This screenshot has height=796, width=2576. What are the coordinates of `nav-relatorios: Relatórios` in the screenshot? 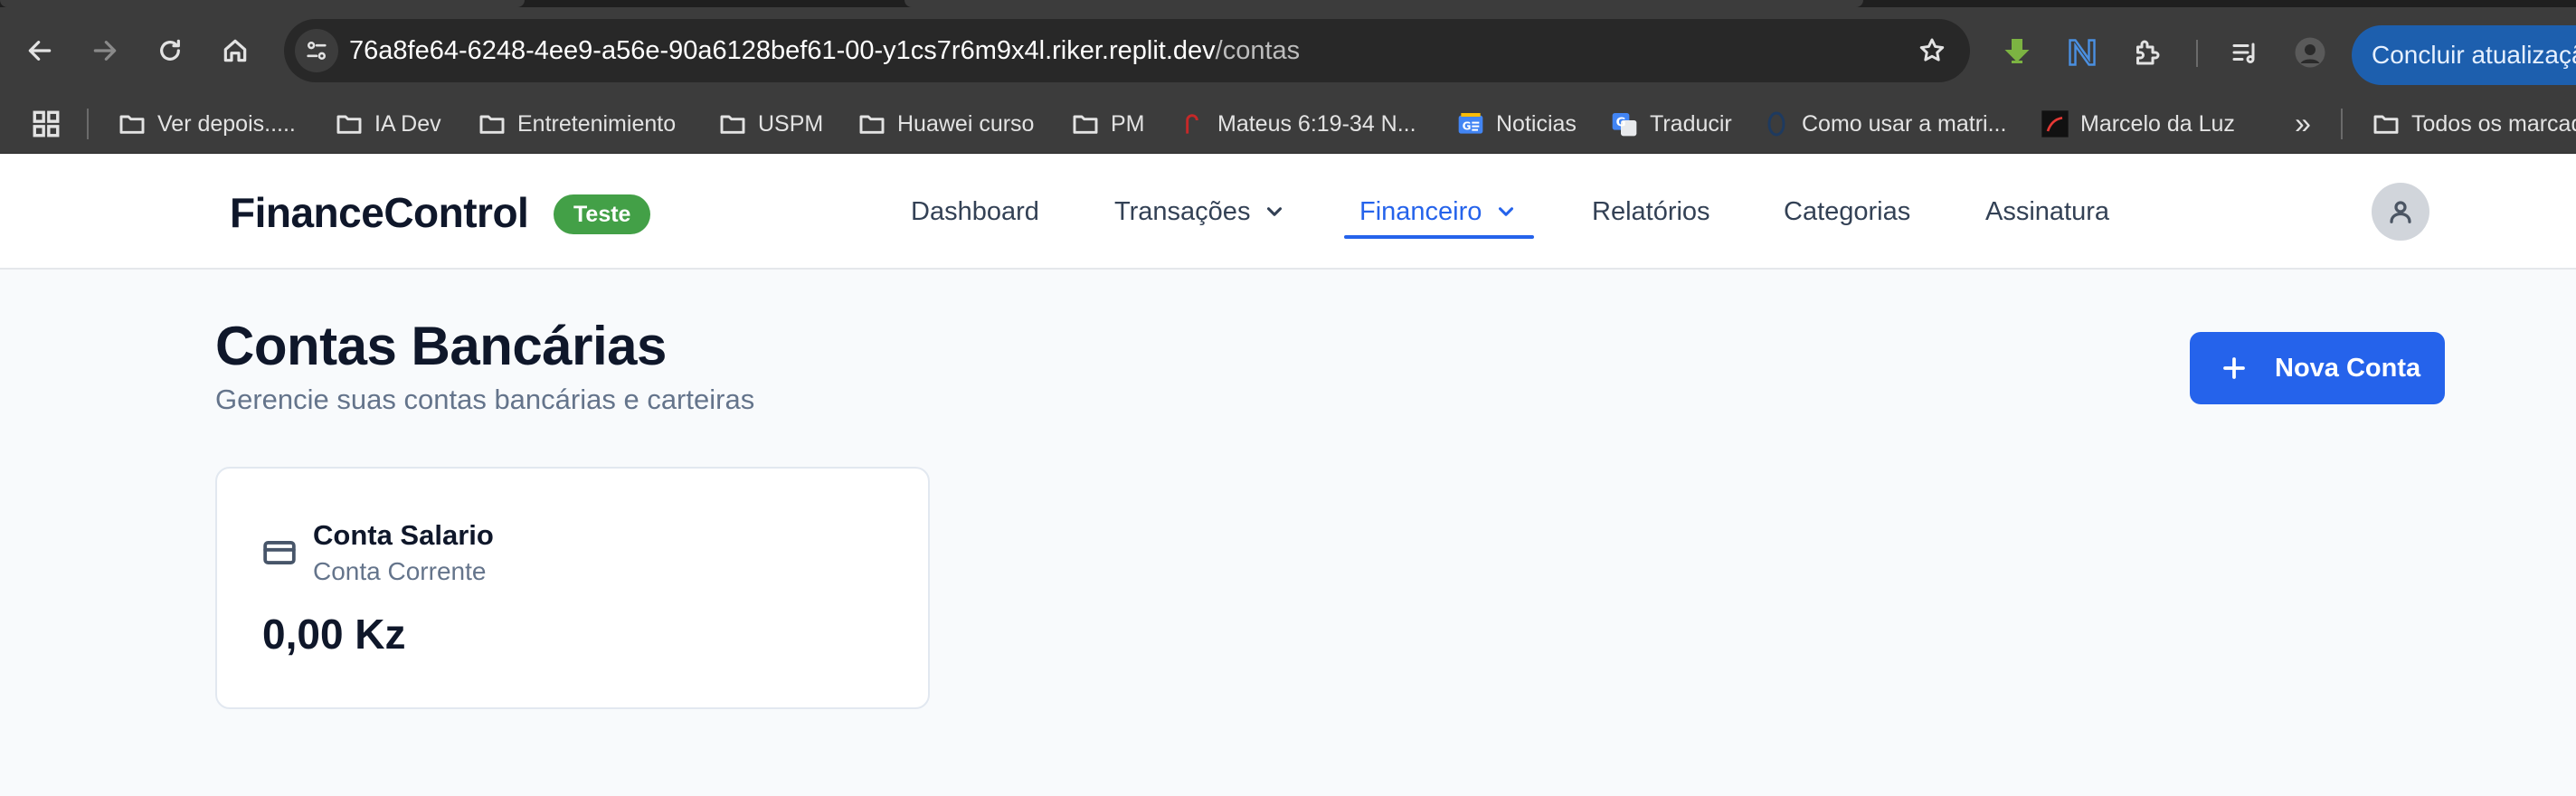 It's located at (1651, 212).